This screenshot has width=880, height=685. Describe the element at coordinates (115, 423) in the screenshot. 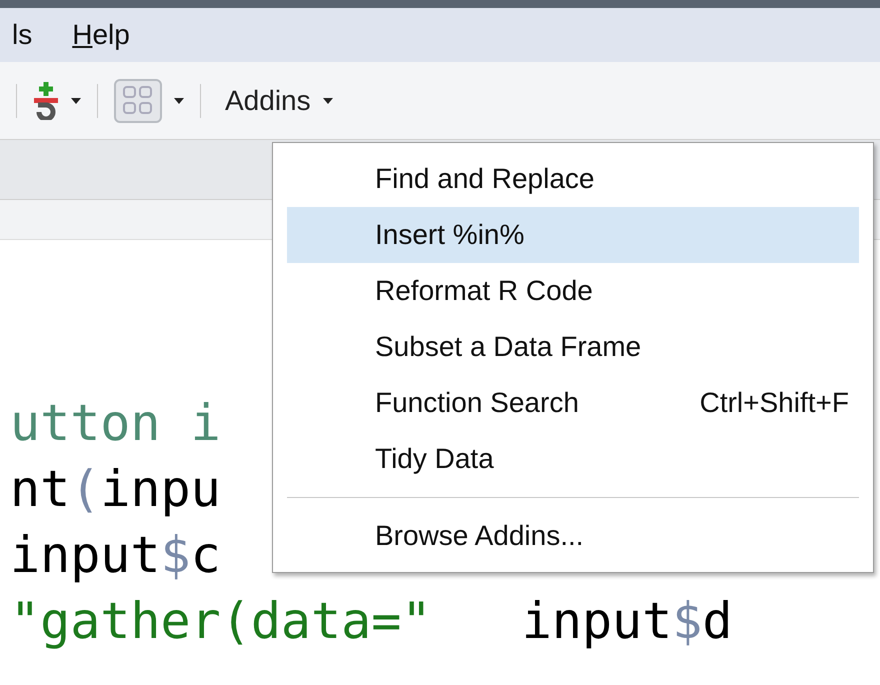

I see `code-line: utton i` at that location.